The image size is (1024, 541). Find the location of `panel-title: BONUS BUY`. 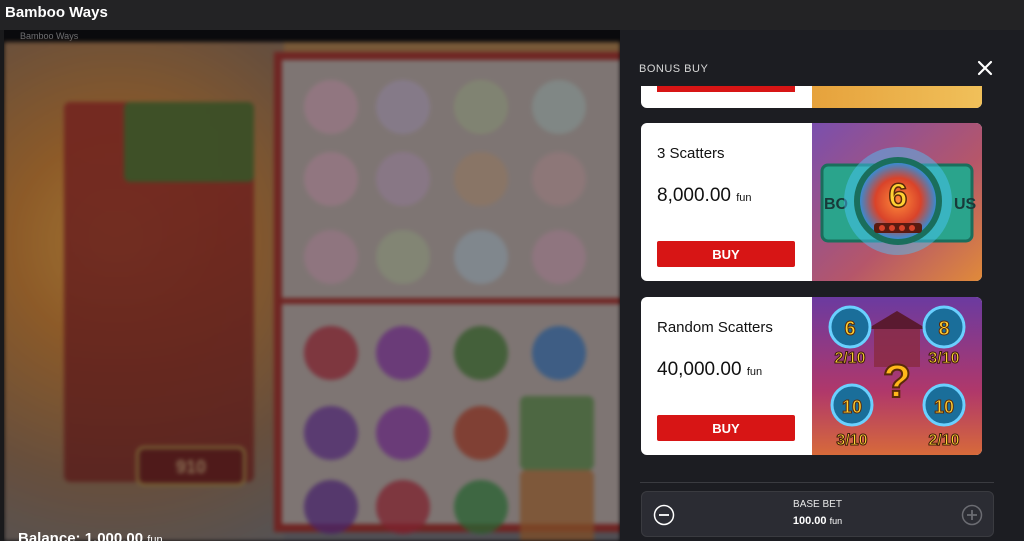

panel-title: BONUS BUY is located at coordinates (674, 69).